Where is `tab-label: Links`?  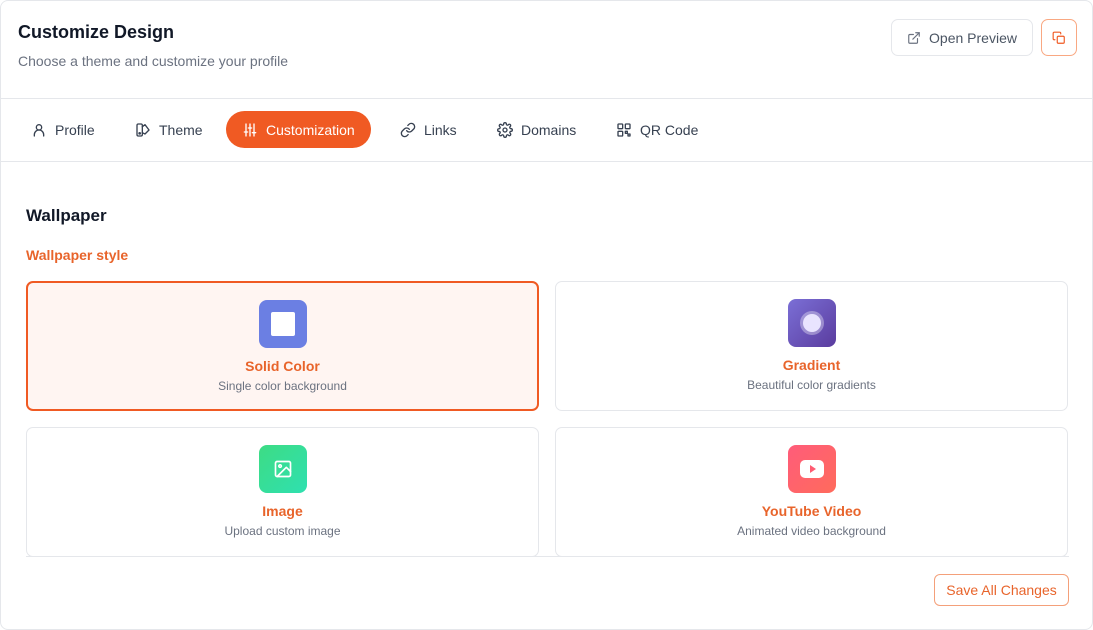 tab-label: Links is located at coordinates (440, 129).